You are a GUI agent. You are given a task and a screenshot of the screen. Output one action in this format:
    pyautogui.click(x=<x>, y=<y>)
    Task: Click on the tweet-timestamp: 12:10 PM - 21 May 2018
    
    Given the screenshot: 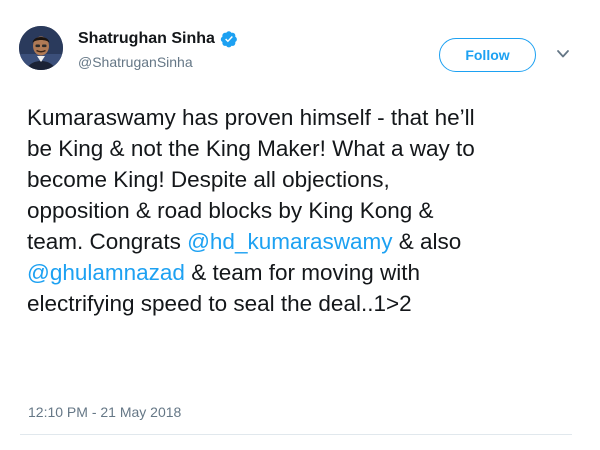 What is the action you would take?
    pyautogui.click(x=104, y=412)
    